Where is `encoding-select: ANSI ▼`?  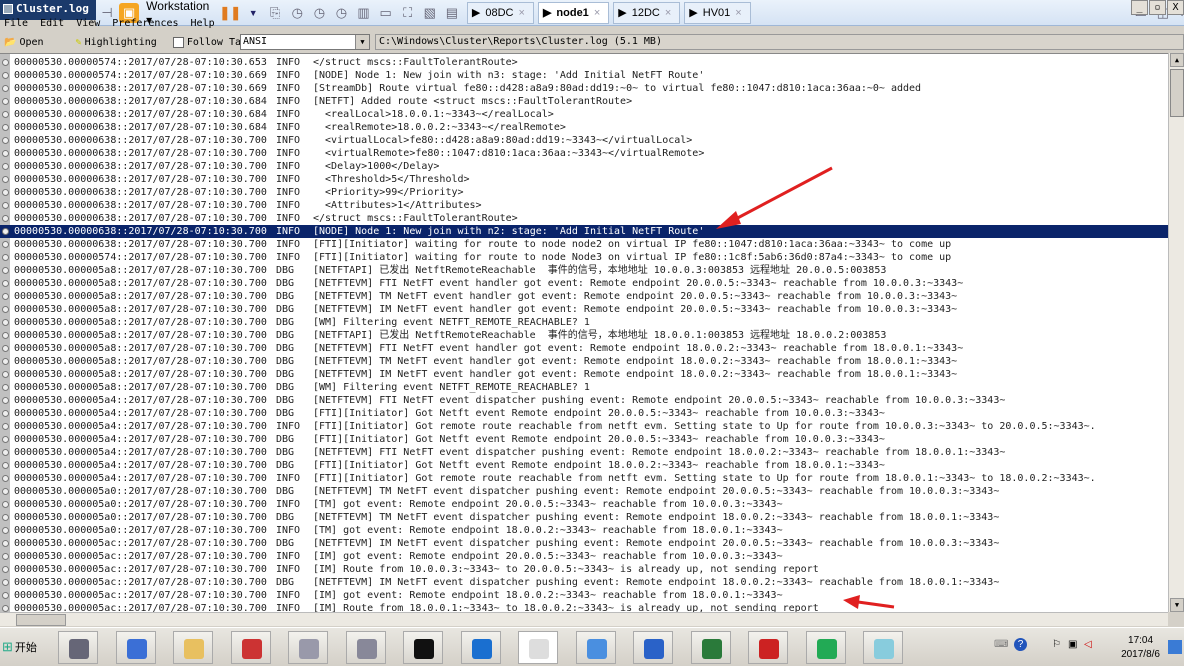 encoding-select: ANSI ▼ is located at coordinates (305, 42).